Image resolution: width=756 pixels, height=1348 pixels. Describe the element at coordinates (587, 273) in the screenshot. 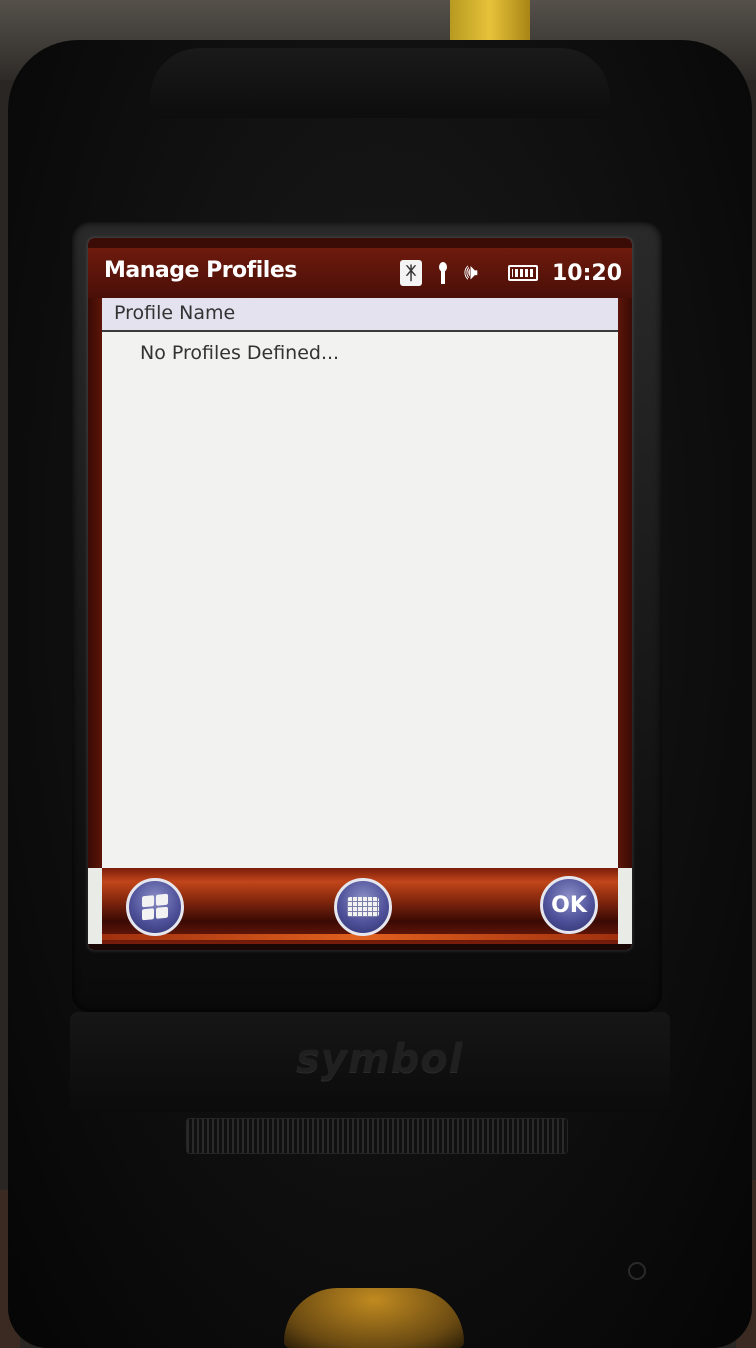

I see `clock: 10:20` at that location.